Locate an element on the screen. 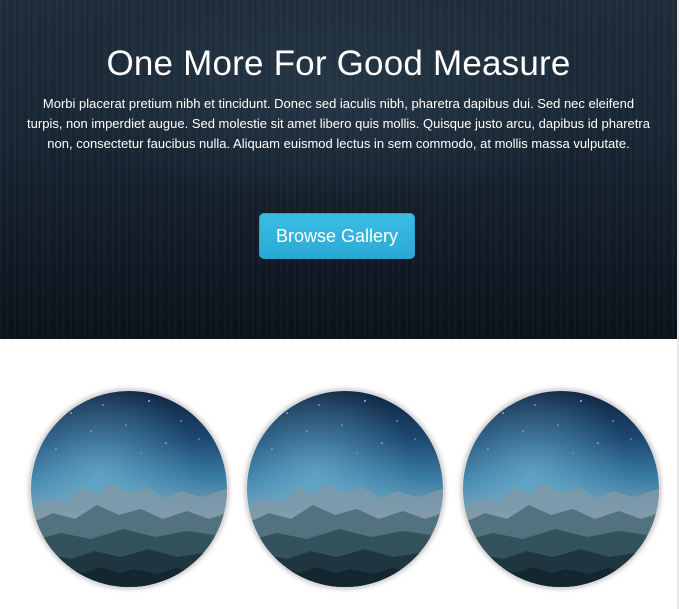 Image resolution: width=679 pixels, height=609 pixels. hero-title: One More For Good Measure is located at coordinates (338, 63).